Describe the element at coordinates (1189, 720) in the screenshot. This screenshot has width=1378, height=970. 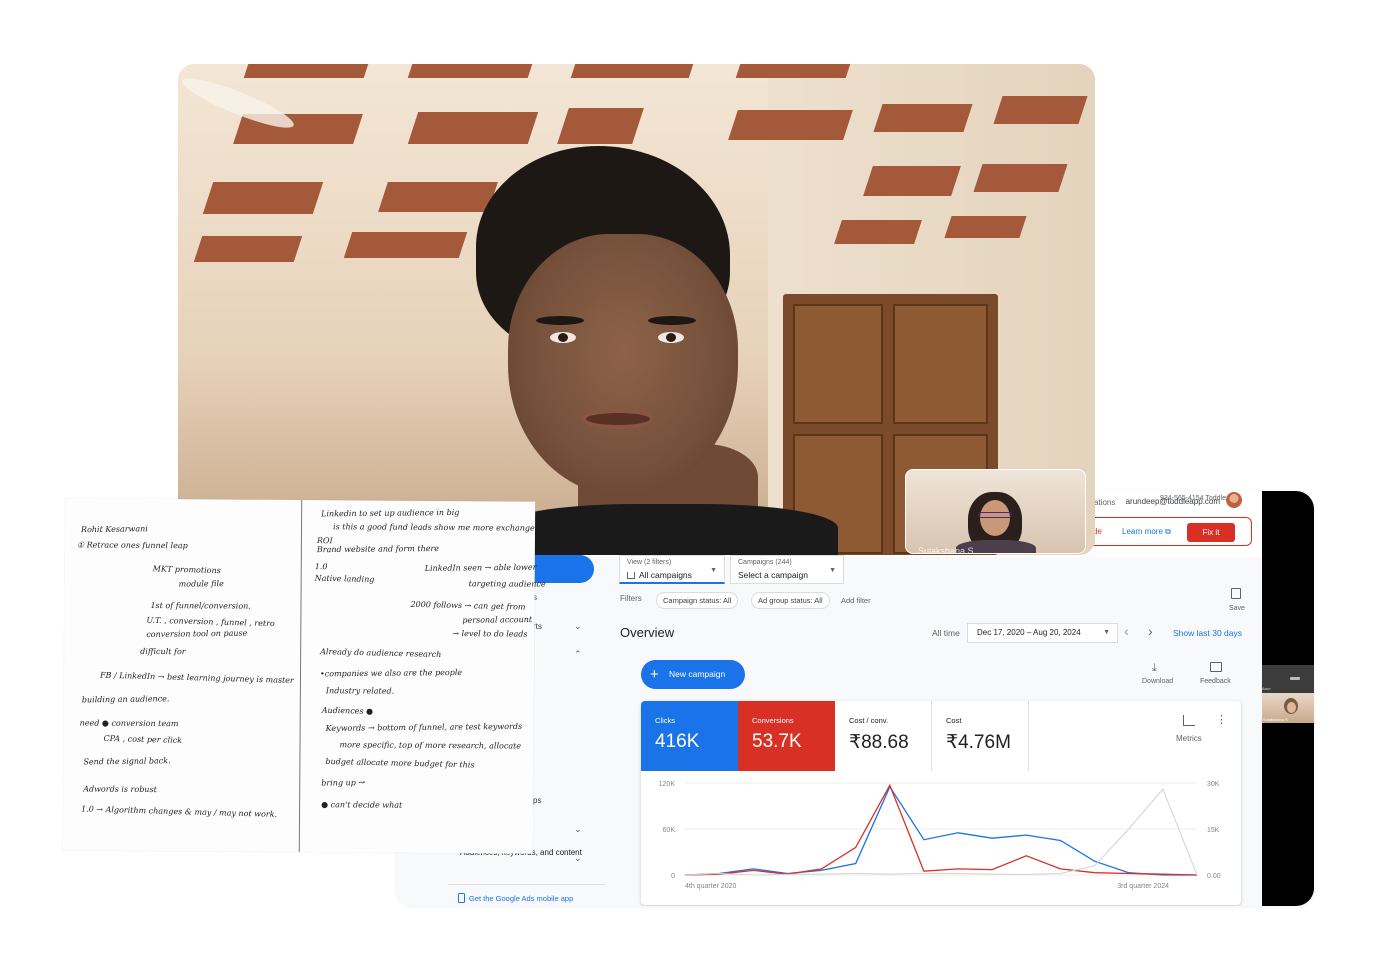
I see `metrics-chart-icon` at that location.